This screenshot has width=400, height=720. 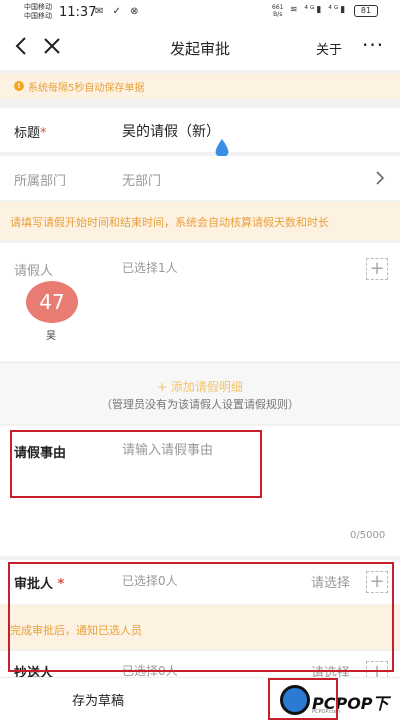 I want to click on notification-icons: ✉ ✓ ⊗, so click(x=118, y=11).